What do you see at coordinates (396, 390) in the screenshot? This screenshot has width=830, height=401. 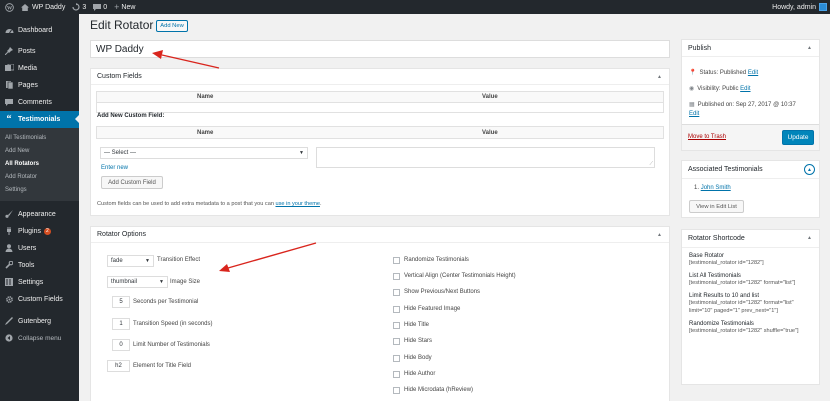 I see `hide-microdata-checkbox` at bounding box center [396, 390].